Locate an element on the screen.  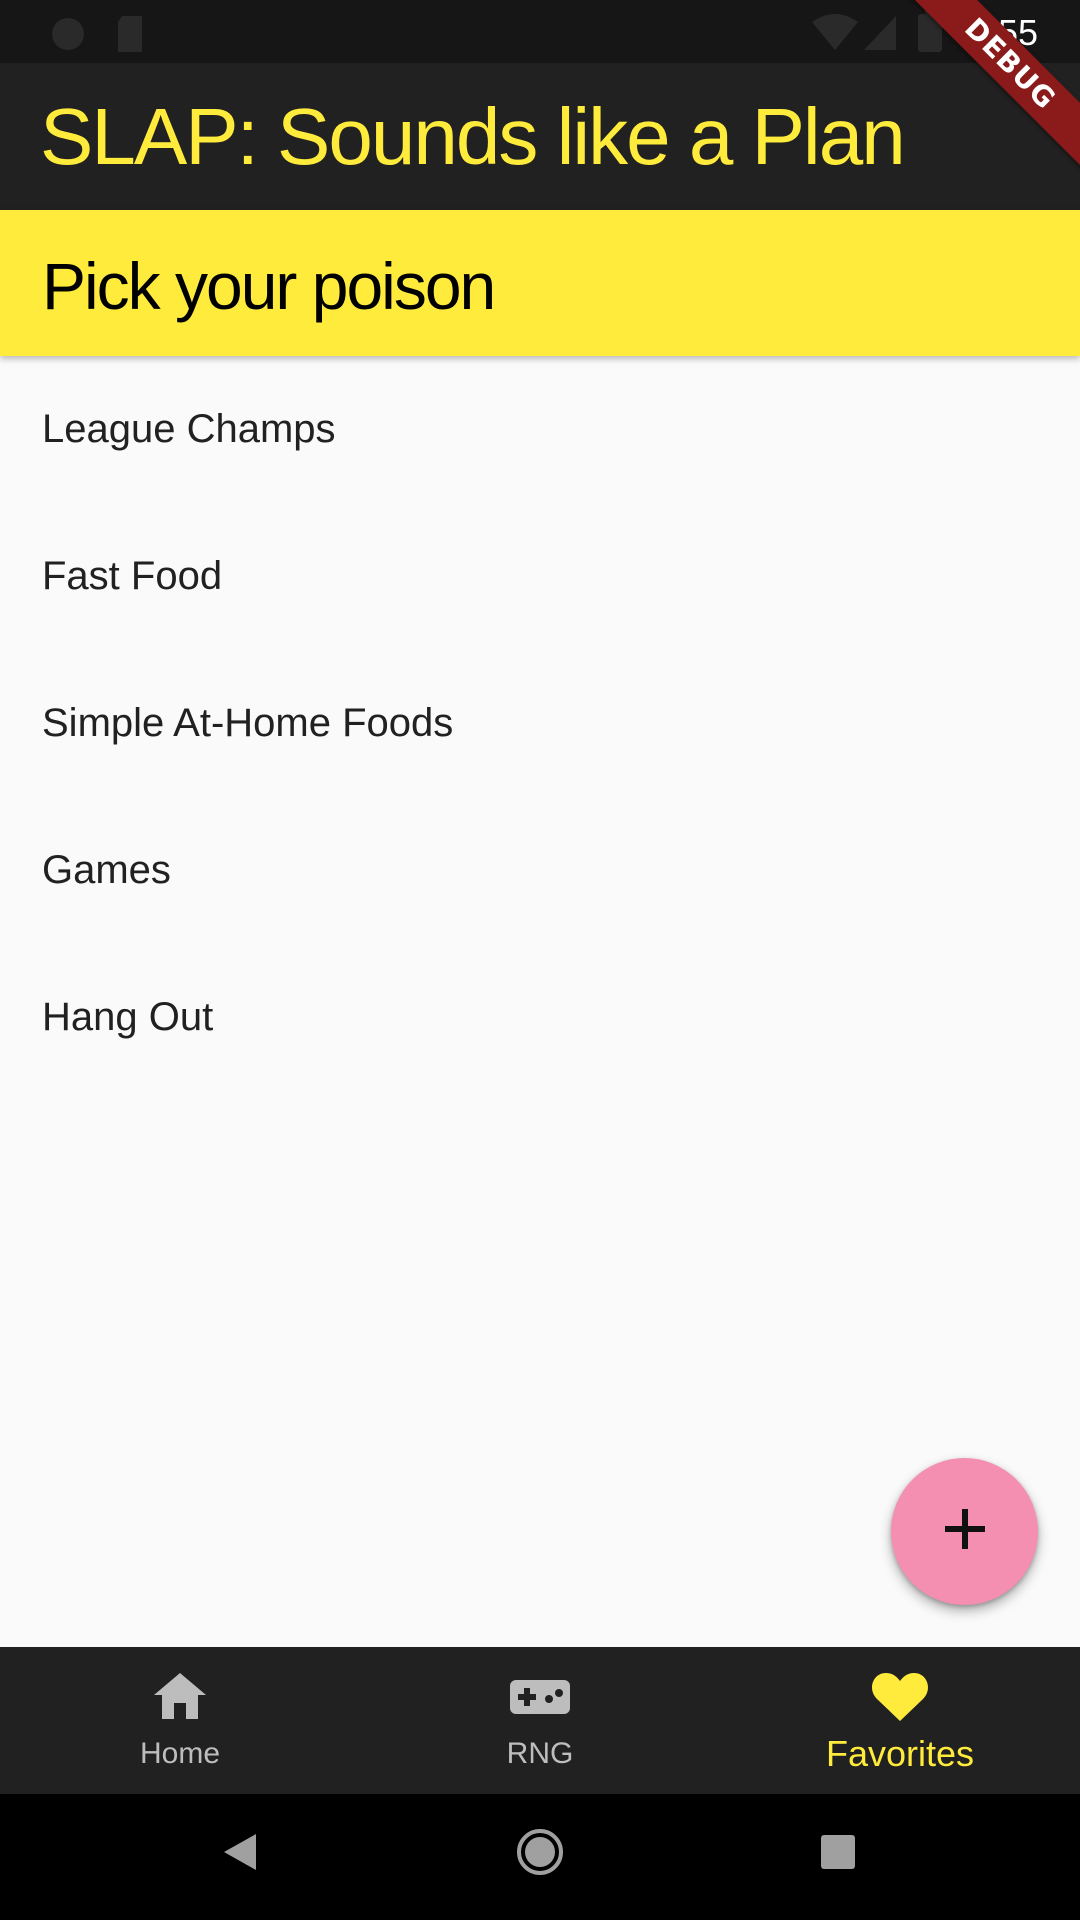
list-item-fast-food: Fast Food is located at coordinates (540, 576).